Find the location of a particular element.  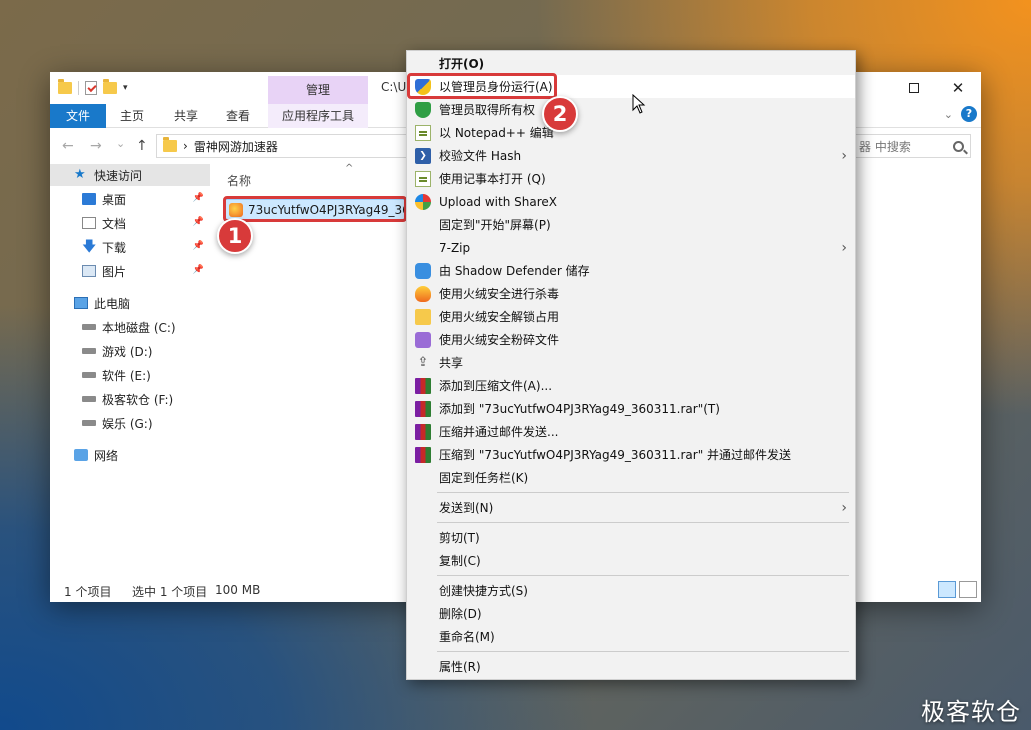

ribbon-right: ⌄ ? is located at coordinates (960, 114).